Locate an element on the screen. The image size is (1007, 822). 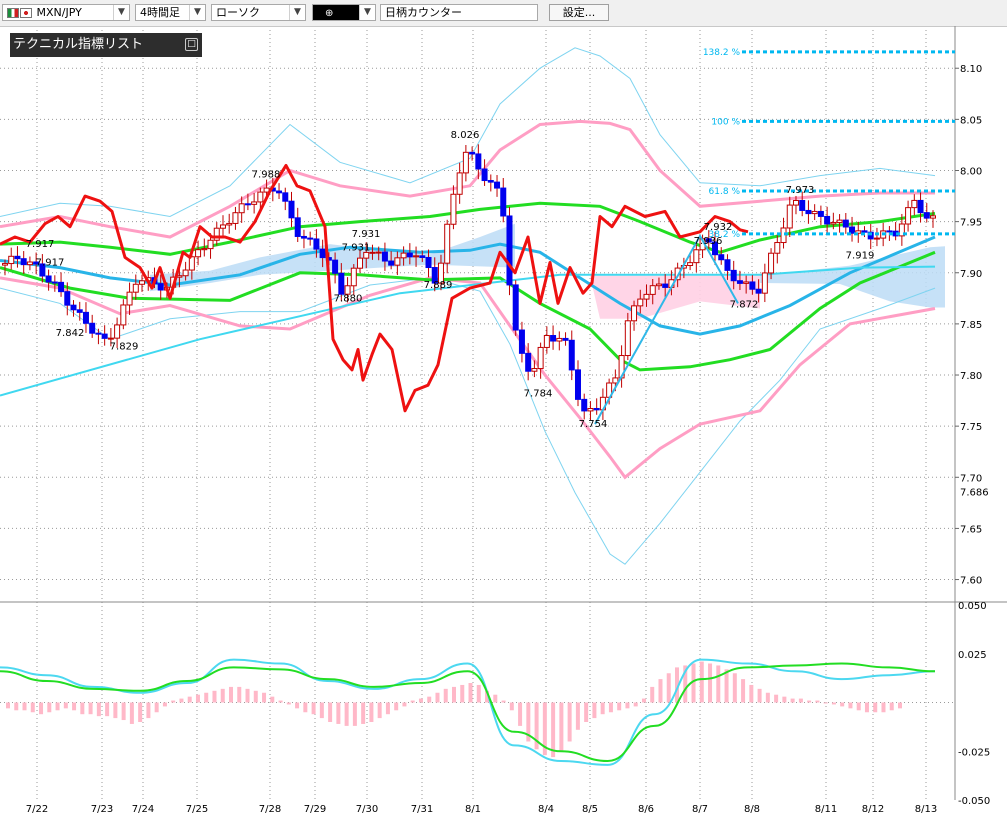
fibonacci-label: 61.8 % is located at coordinates (725, 192).